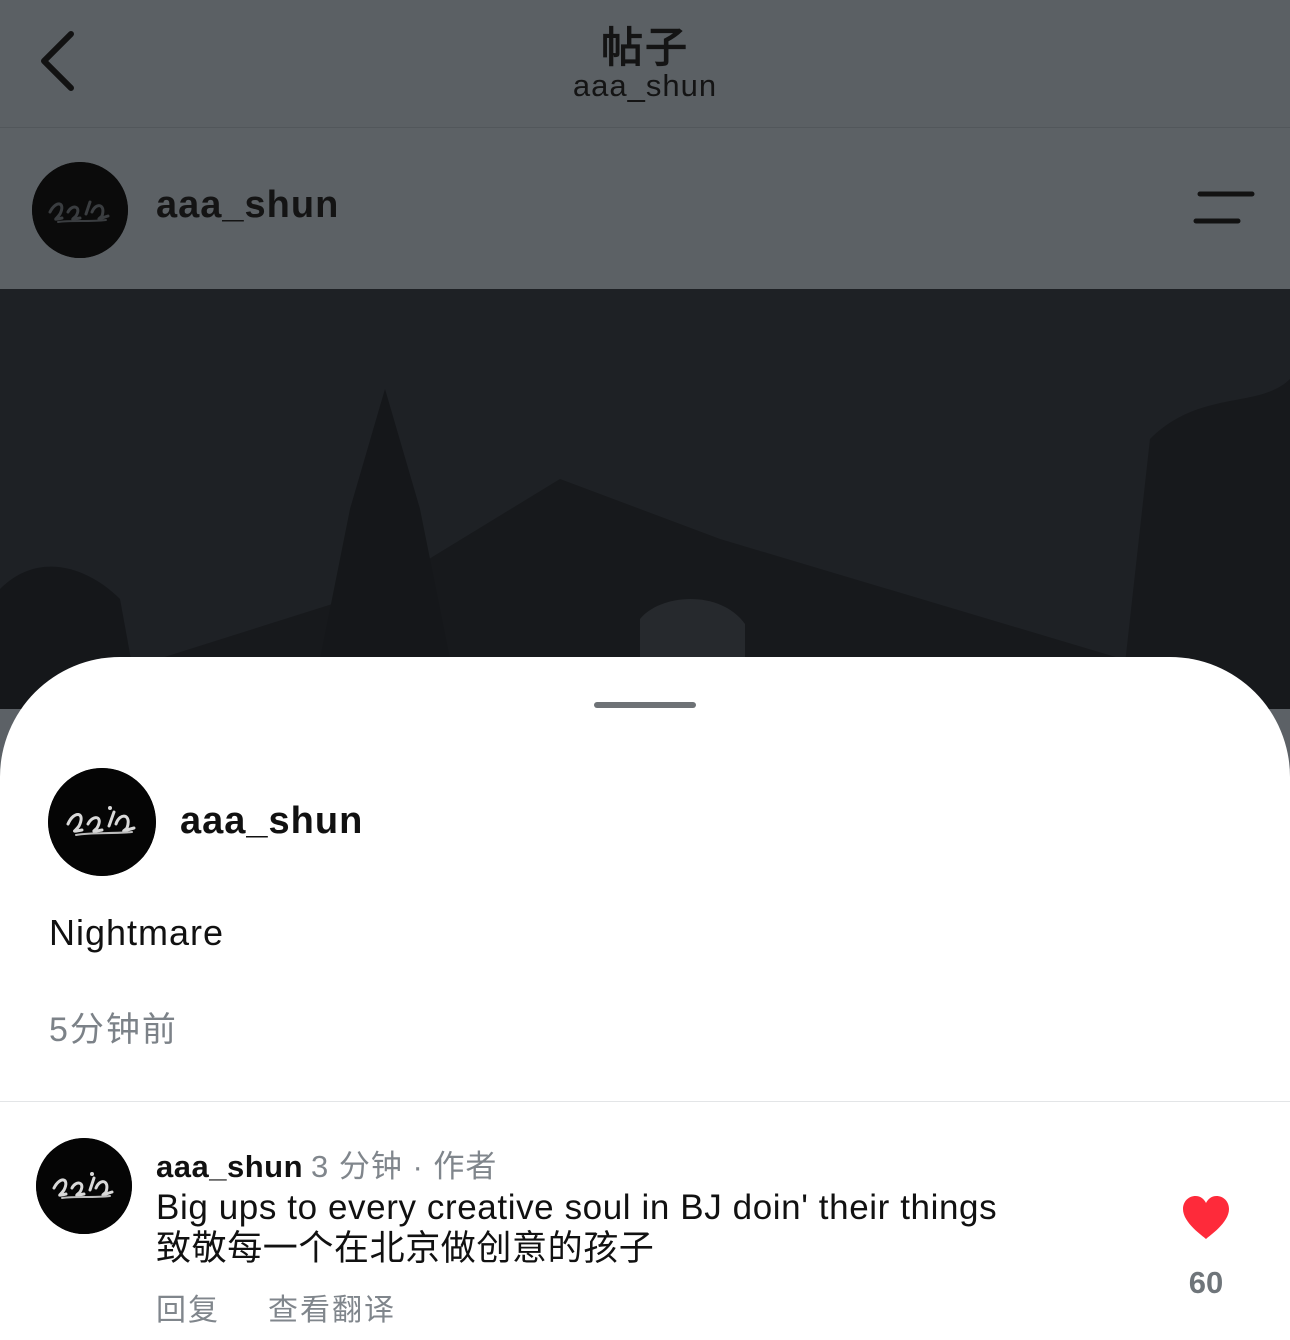  I want to click on author-avatar, so click(102, 822).